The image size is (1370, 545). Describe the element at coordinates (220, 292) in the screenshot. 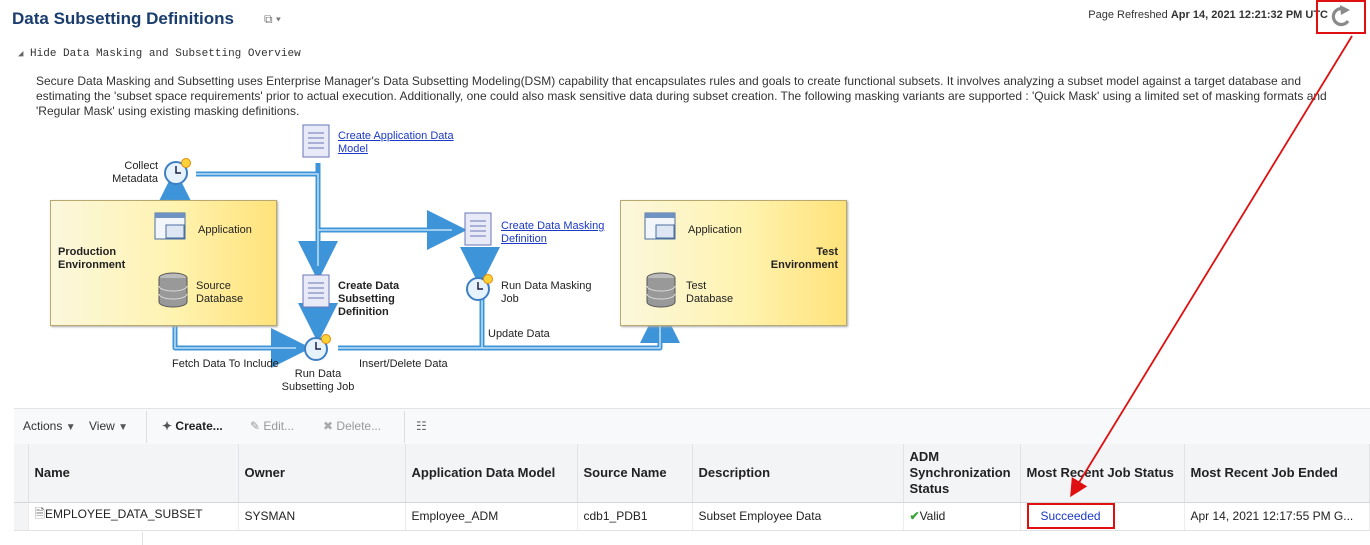

I see `source-database-label: Source Database` at that location.